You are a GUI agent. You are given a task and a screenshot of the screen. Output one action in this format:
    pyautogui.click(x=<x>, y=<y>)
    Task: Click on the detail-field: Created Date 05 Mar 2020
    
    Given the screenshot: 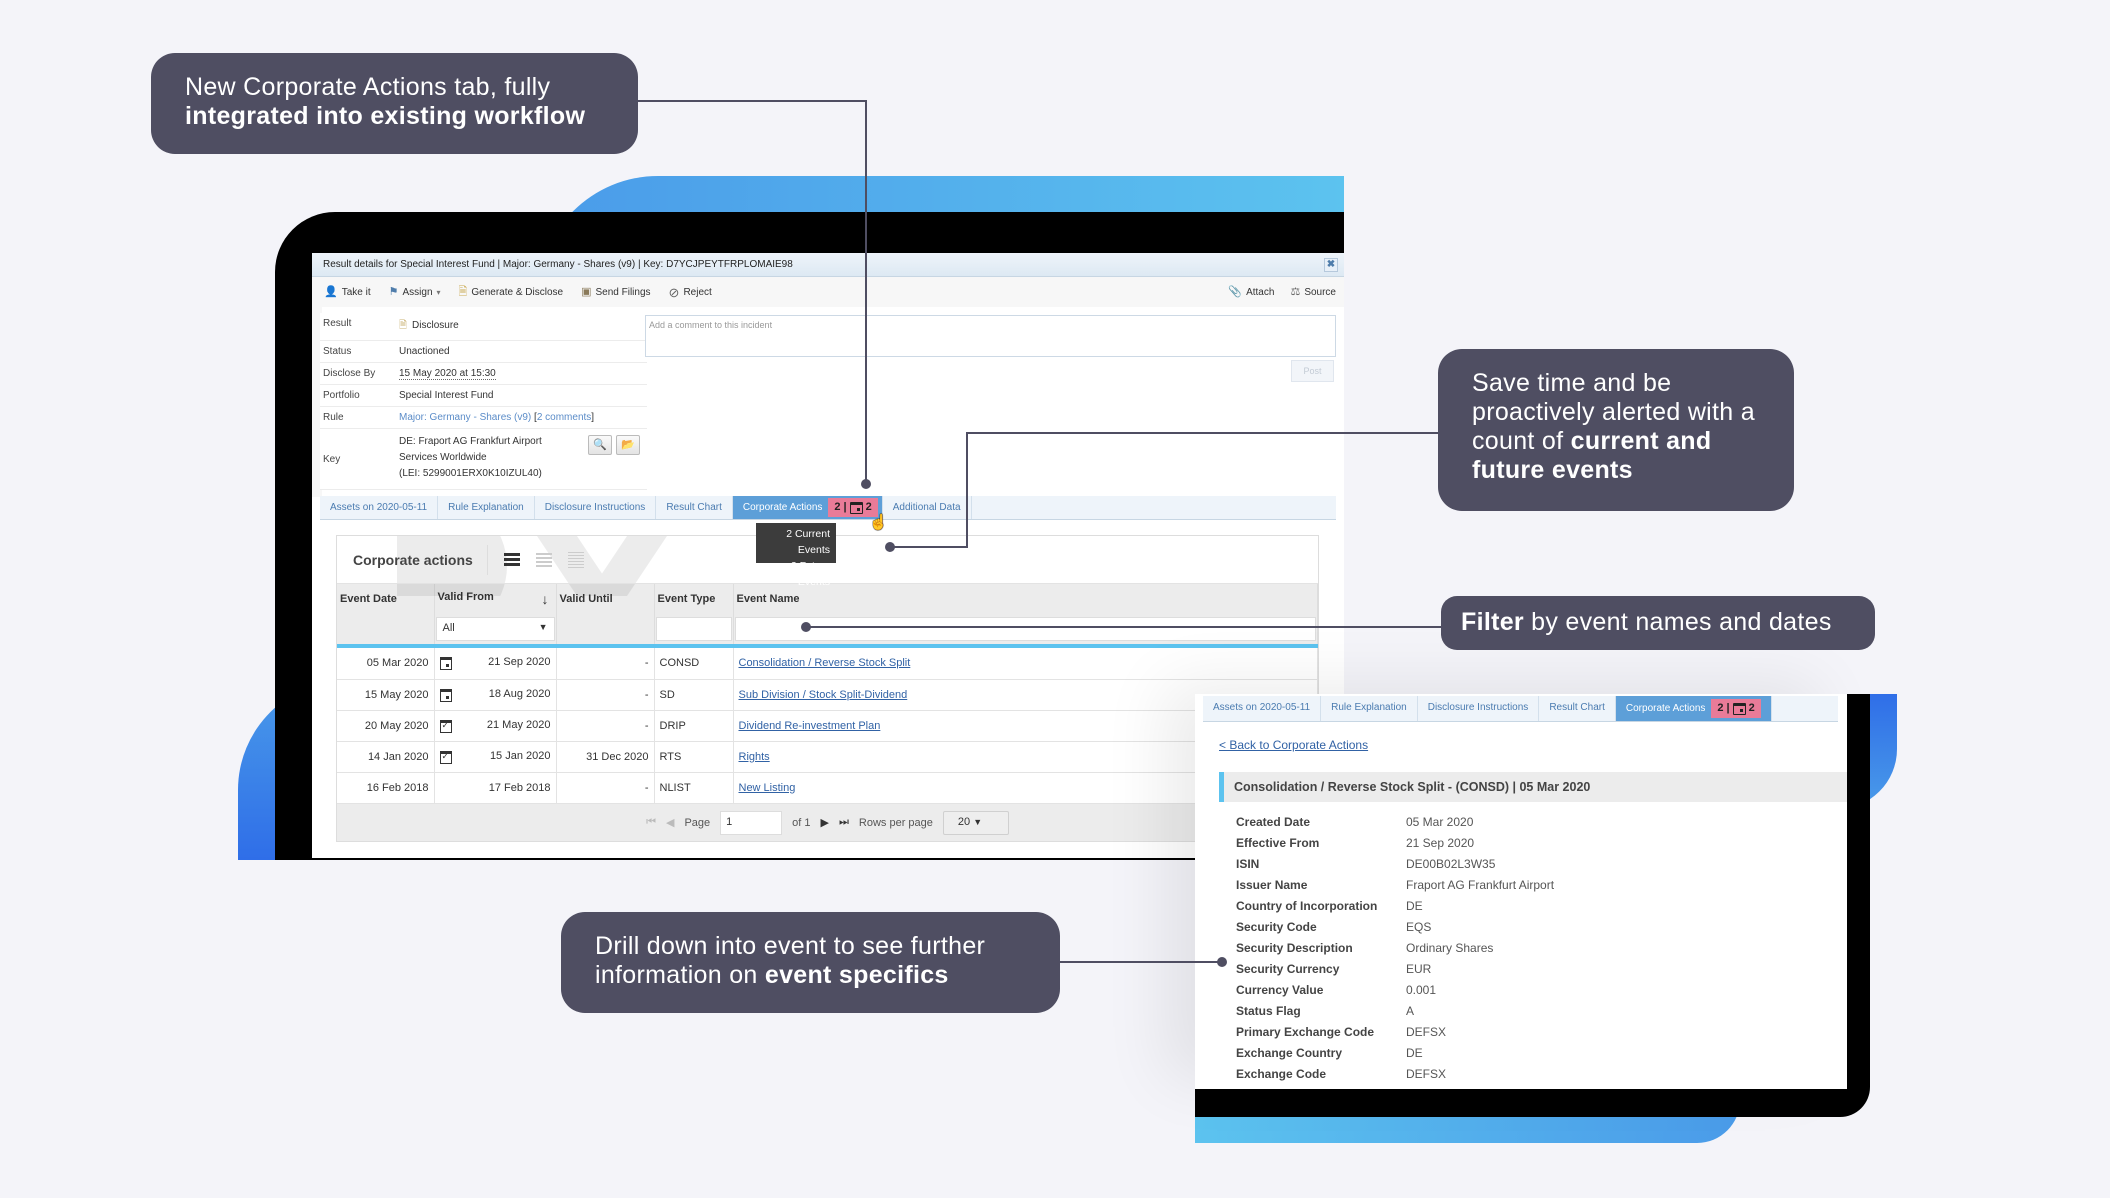 What is the action you would take?
    pyautogui.click(x=1395, y=822)
    